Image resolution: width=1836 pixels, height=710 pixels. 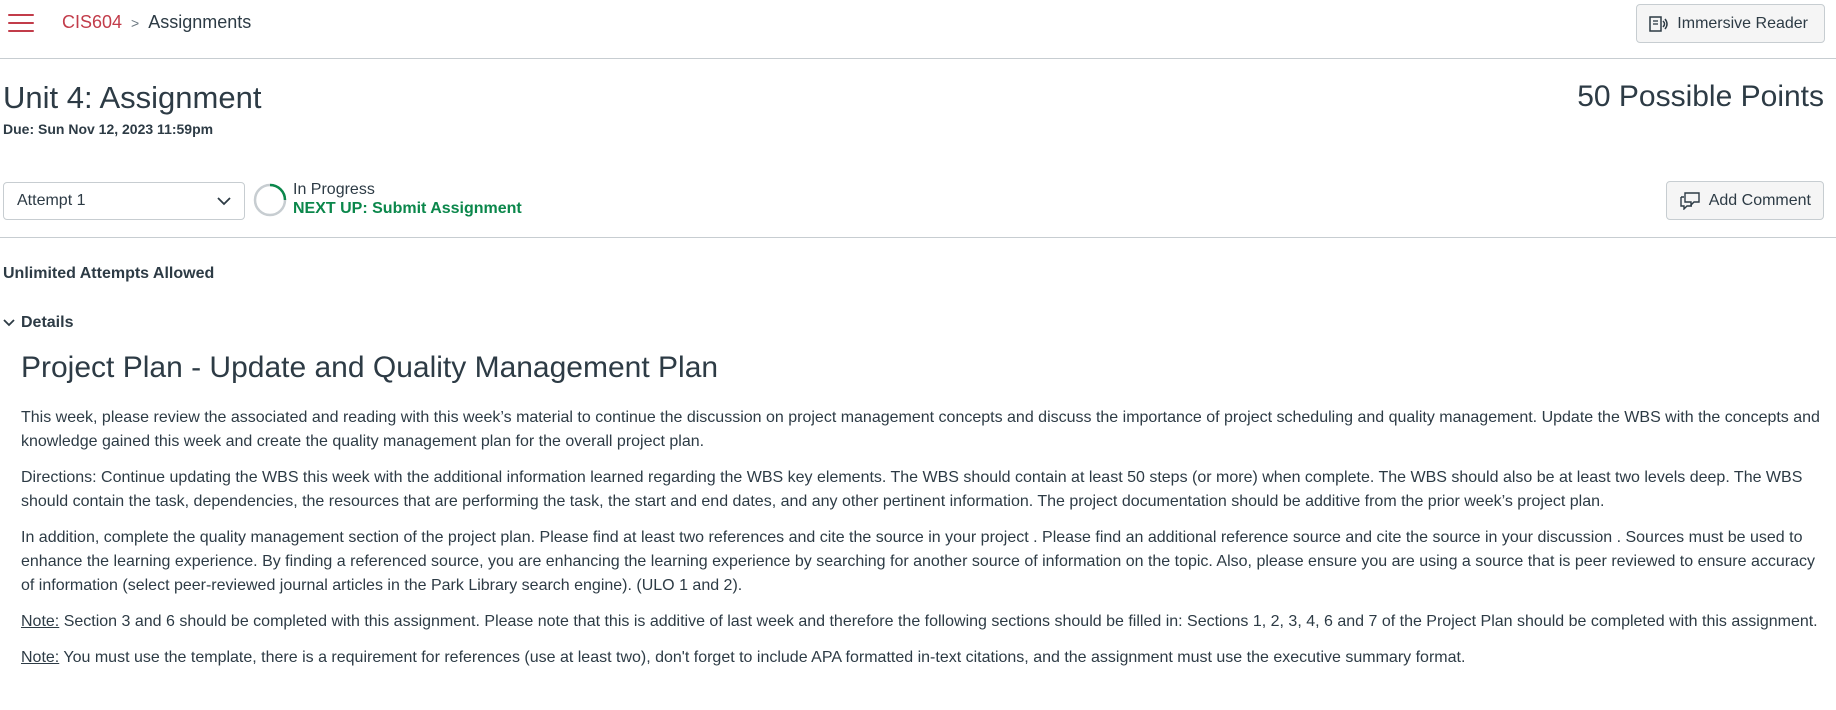 I want to click on breadcrumb: CIS604 > Assignments, so click(x=156, y=22).